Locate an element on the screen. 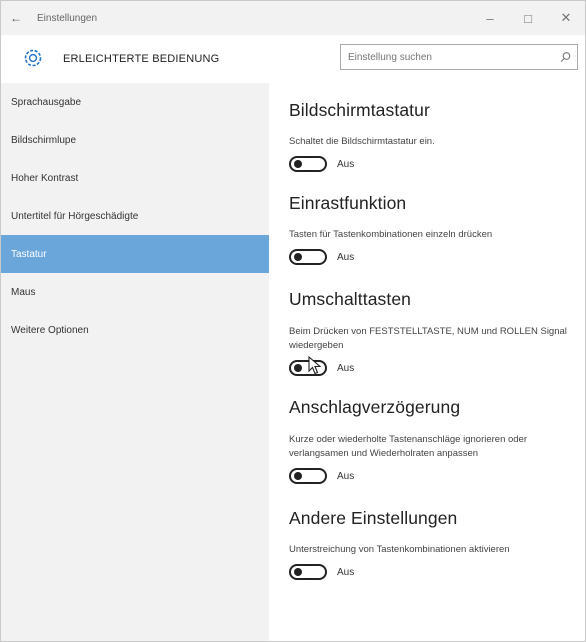  page-header: ERLEICHTERTE BEDIENUNG is located at coordinates (293, 59).